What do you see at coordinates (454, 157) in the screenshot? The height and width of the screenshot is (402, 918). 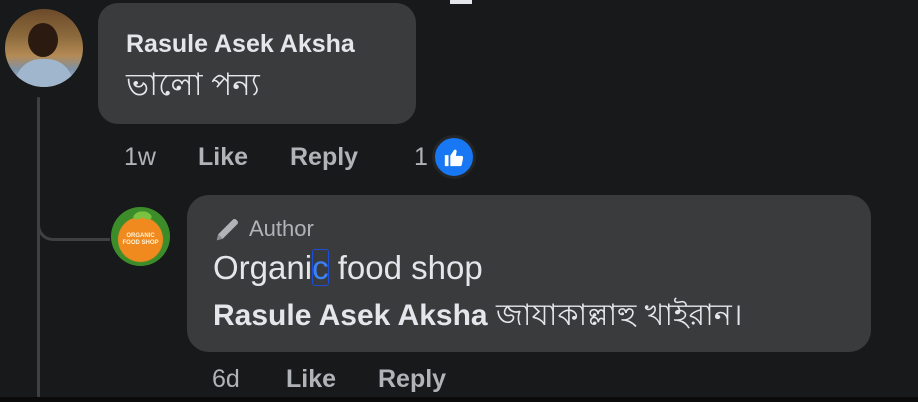 I see `thumbs-up-icon` at bounding box center [454, 157].